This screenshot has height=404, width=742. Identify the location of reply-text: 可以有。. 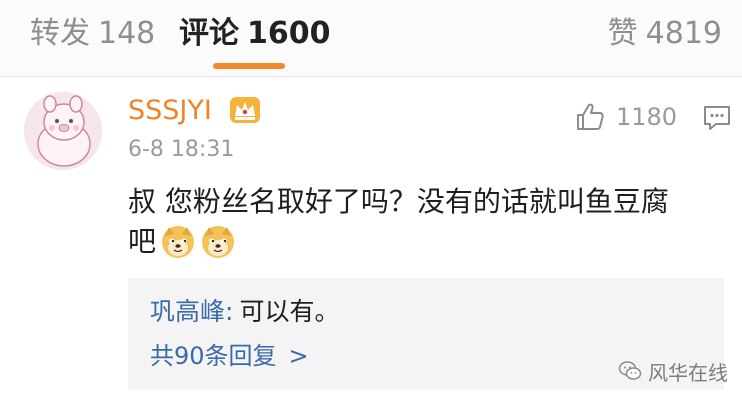
(289, 311).